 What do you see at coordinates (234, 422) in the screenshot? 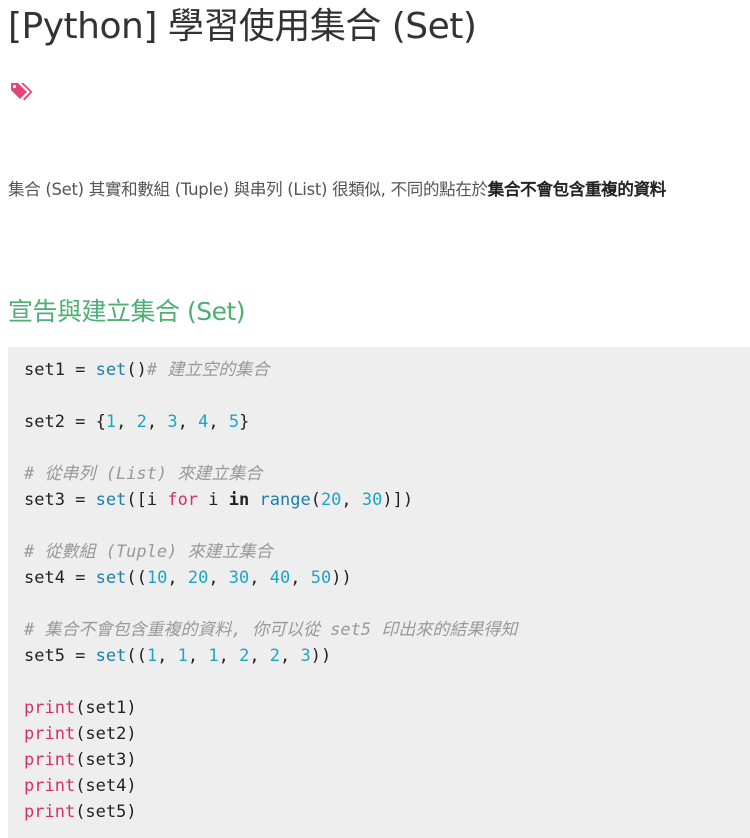
I see `code-token-number: 5` at bounding box center [234, 422].